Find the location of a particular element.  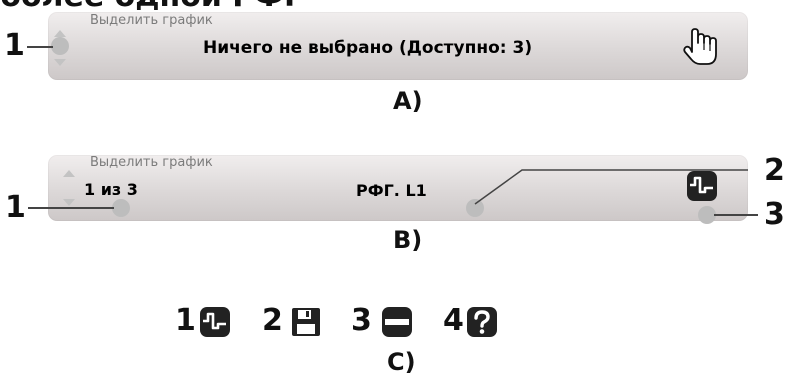

caption-c: C) is located at coordinates (401, 362).